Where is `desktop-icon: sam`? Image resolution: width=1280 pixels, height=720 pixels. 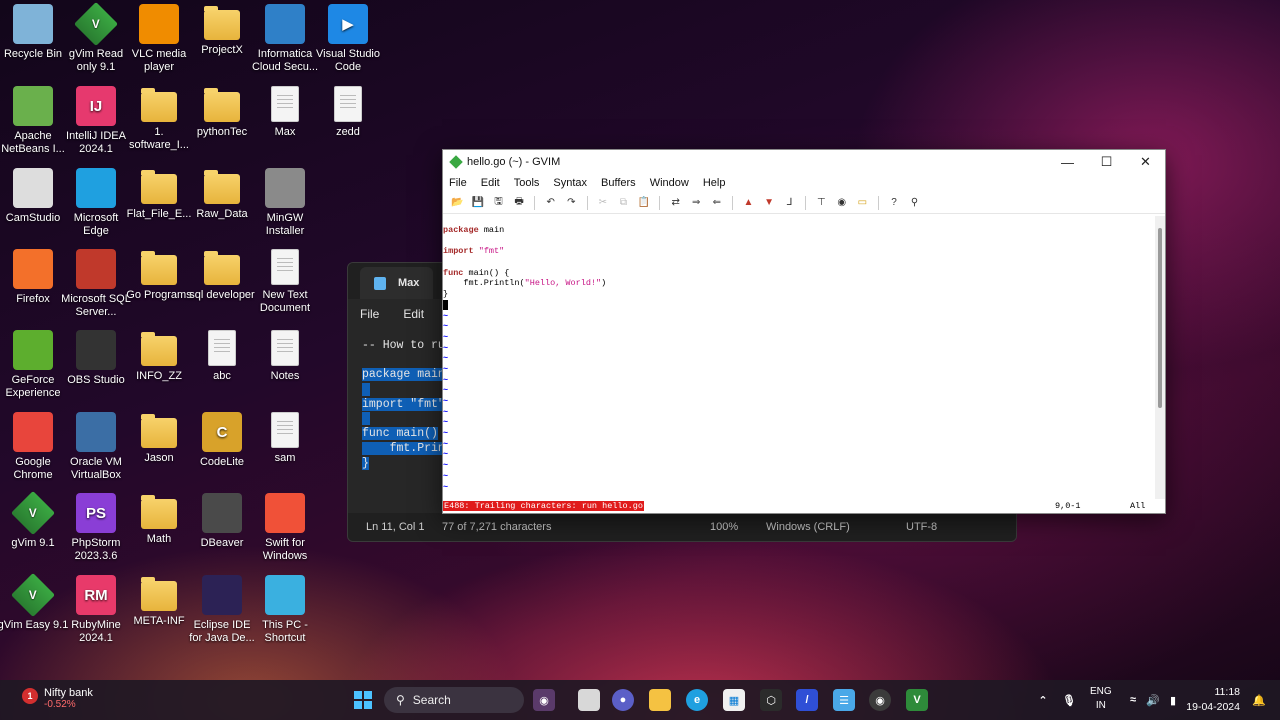 desktop-icon: sam is located at coordinates (285, 450).